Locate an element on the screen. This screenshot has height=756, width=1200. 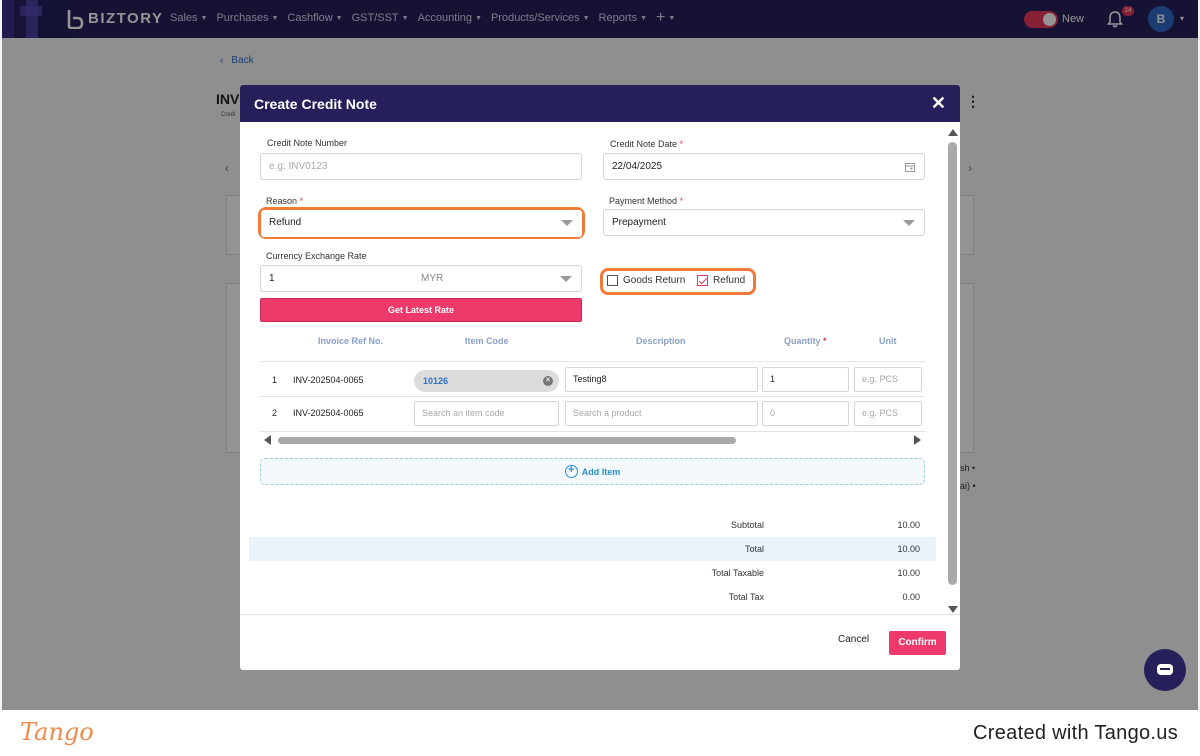
reason-label: Reason * is located at coordinates (284, 201).